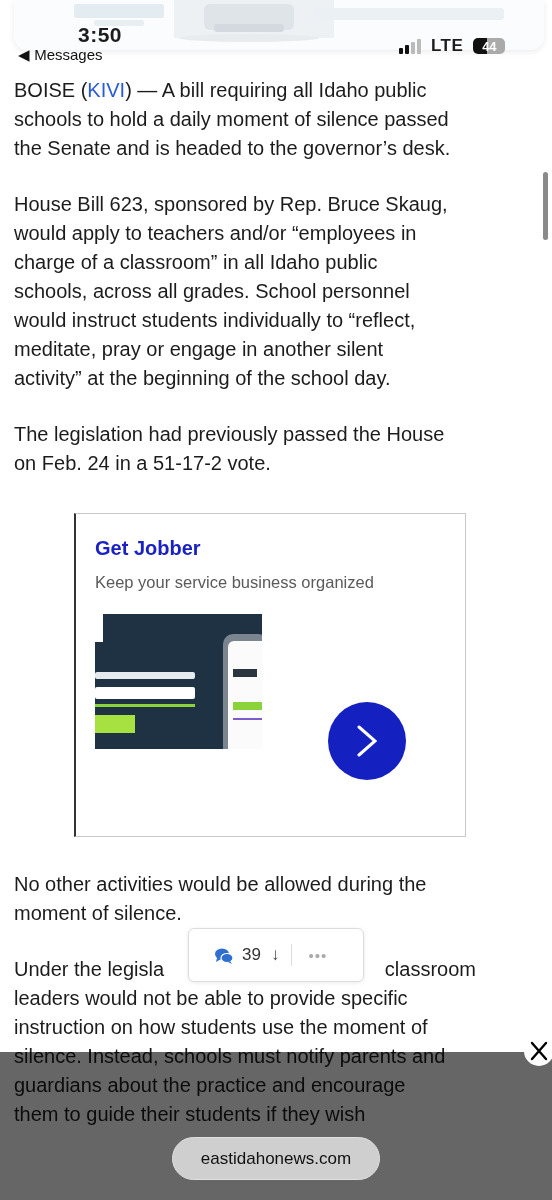 Image resolution: width=552 pixels, height=1200 pixels. What do you see at coordinates (367, 741) in the screenshot?
I see `chevron-right-icon` at bounding box center [367, 741].